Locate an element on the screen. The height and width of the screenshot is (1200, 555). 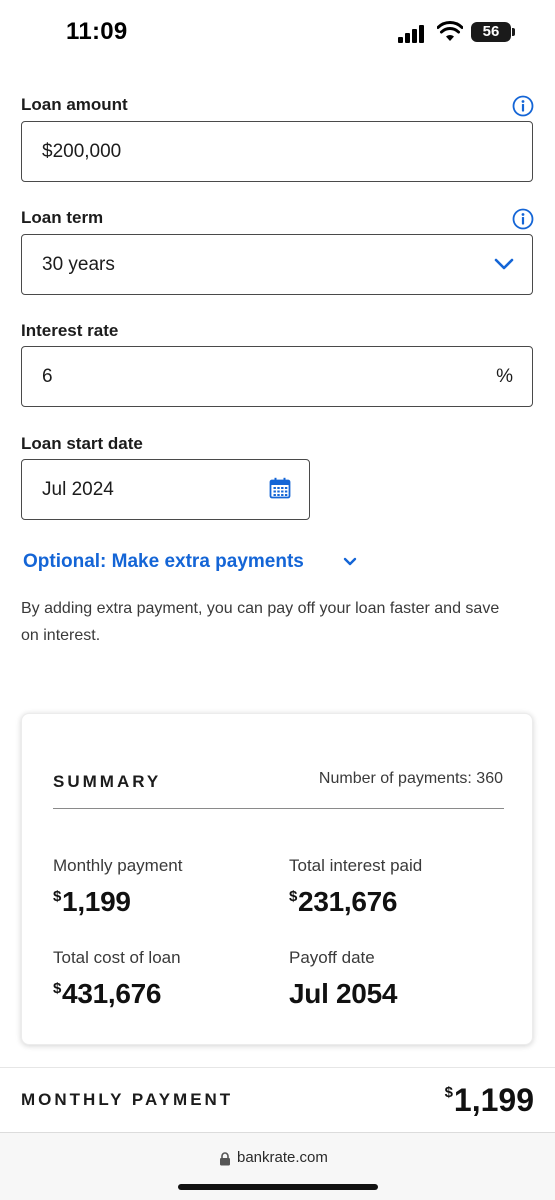
payoff-date-label: Payoff date is located at coordinates (332, 957).